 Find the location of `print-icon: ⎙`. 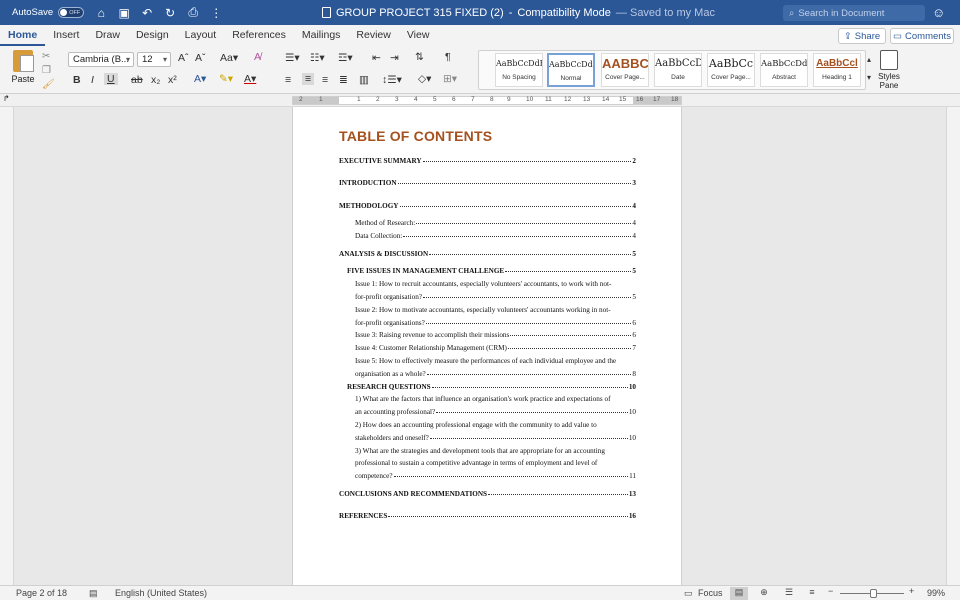

print-icon: ⎙ is located at coordinates (193, 12).